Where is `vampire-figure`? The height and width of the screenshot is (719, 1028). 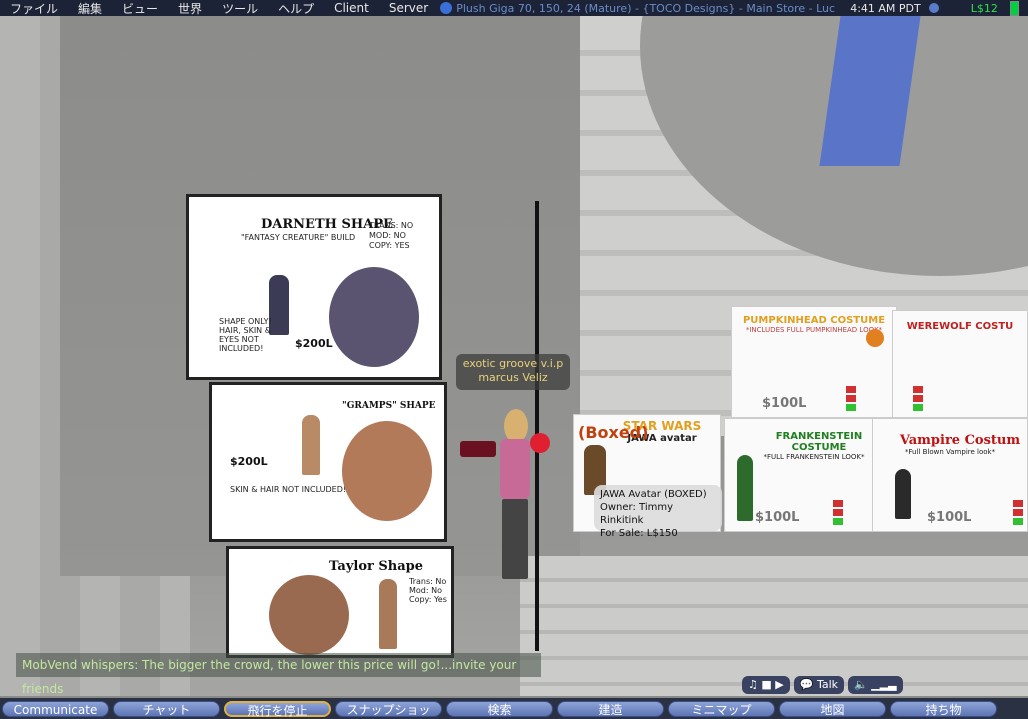
vampire-figure is located at coordinates (903, 494).